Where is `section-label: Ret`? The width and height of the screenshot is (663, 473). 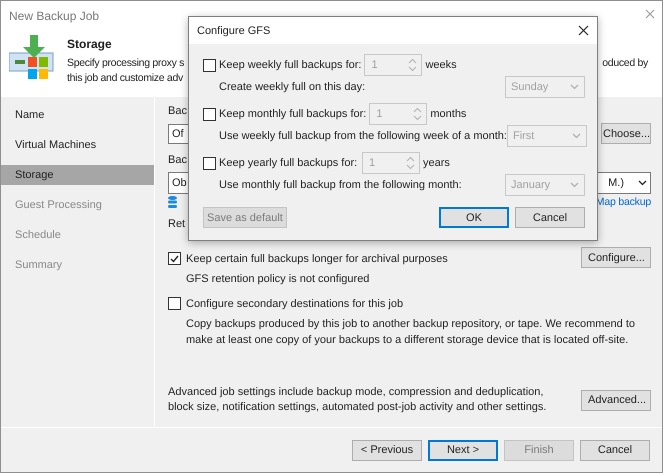
section-label: Ret is located at coordinates (177, 225).